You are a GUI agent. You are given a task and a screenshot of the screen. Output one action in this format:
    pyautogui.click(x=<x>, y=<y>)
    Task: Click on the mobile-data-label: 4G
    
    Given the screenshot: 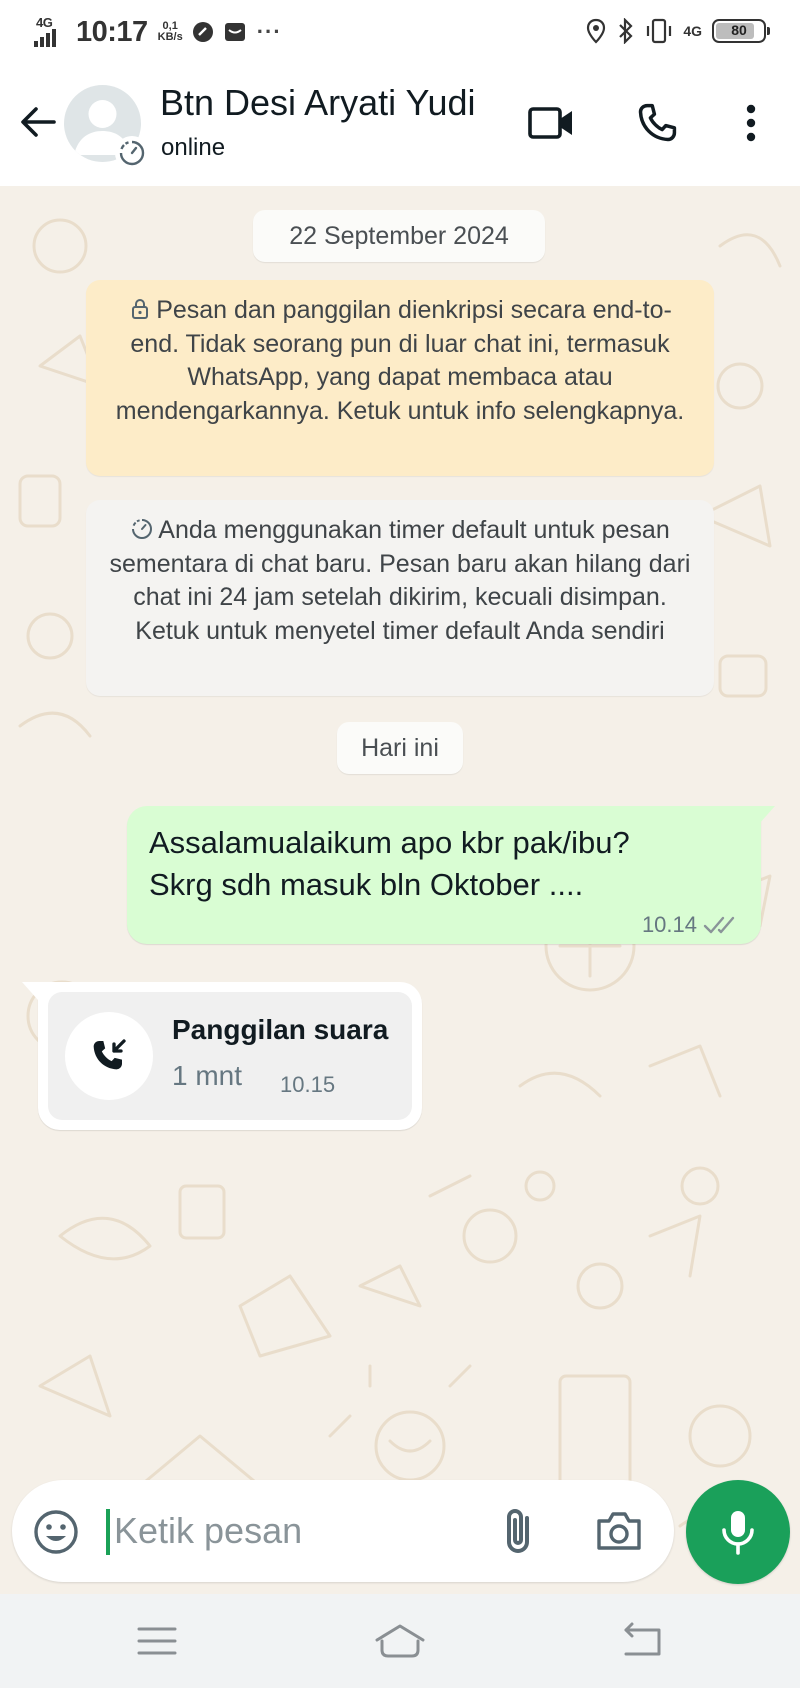 What is the action you would take?
    pyautogui.click(x=692, y=31)
    